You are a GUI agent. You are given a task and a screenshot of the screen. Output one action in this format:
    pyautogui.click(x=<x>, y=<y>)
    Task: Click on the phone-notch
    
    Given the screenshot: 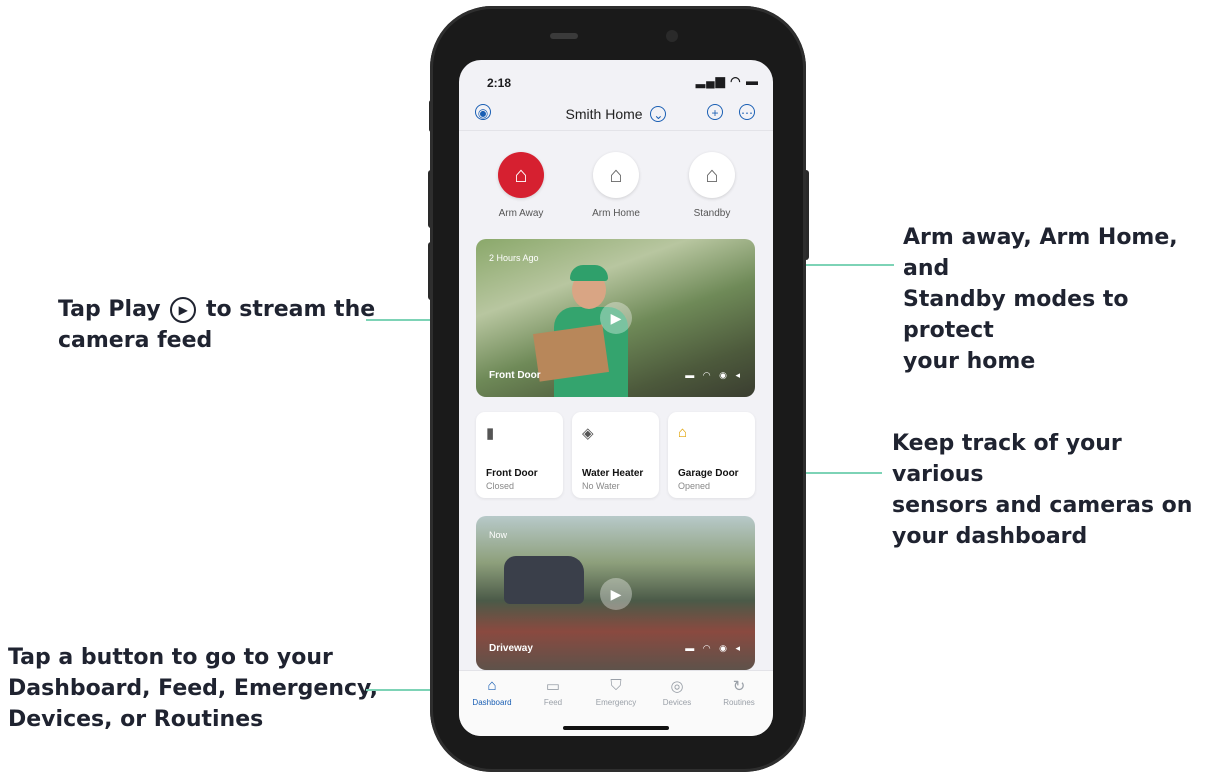 What is the action you would take?
    pyautogui.click(x=615, y=36)
    